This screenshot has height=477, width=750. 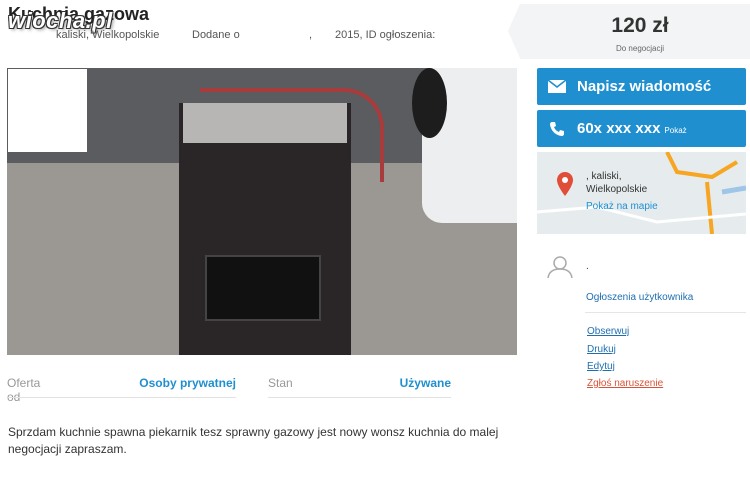 What do you see at coordinates (641, 281) in the screenshot?
I see `user-box: . Ogłoszenia użytkownika` at bounding box center [641, 281].